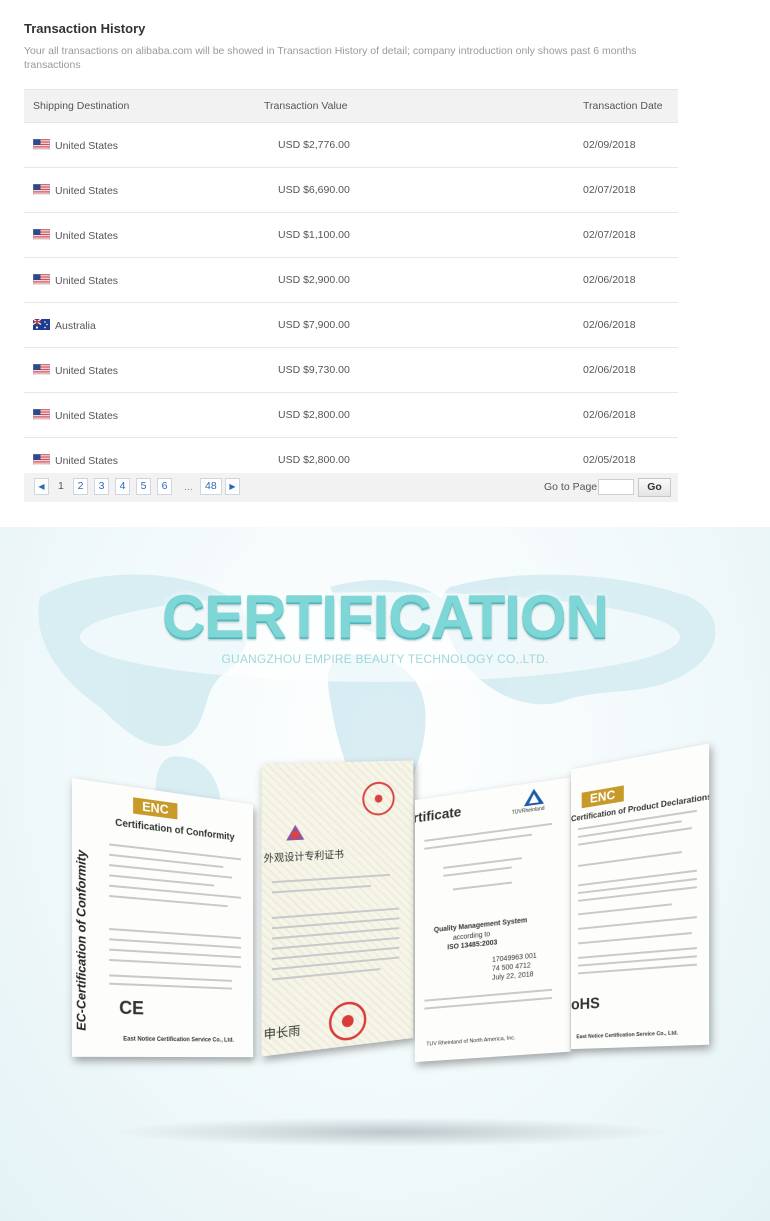 The height and width of the screenshot is (1221, 770). I want to click on value-cell: USD $2,900.00, so click(314, 280).